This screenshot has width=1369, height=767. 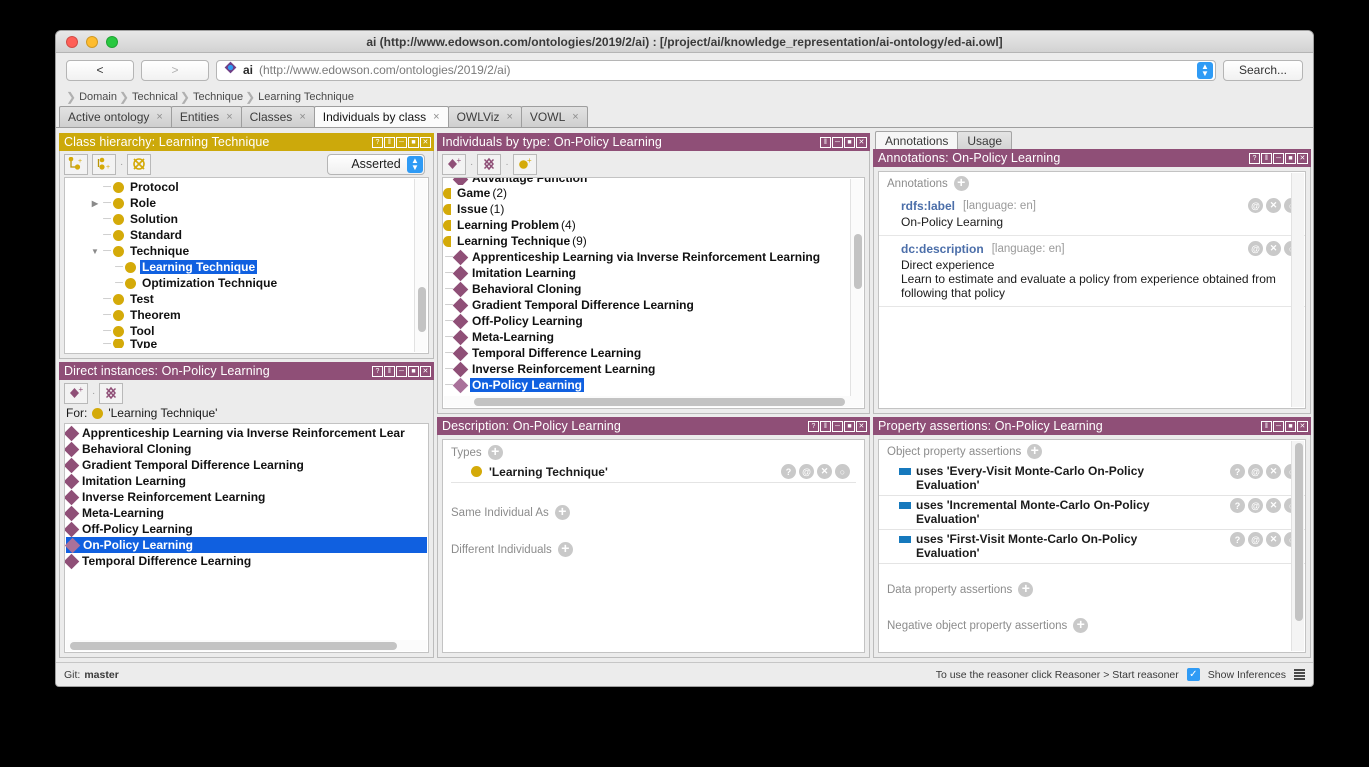 What do you see at coordinates (175, 70) in the screenshot?
I see `forward-button: >` at bounding box center [175, 70].